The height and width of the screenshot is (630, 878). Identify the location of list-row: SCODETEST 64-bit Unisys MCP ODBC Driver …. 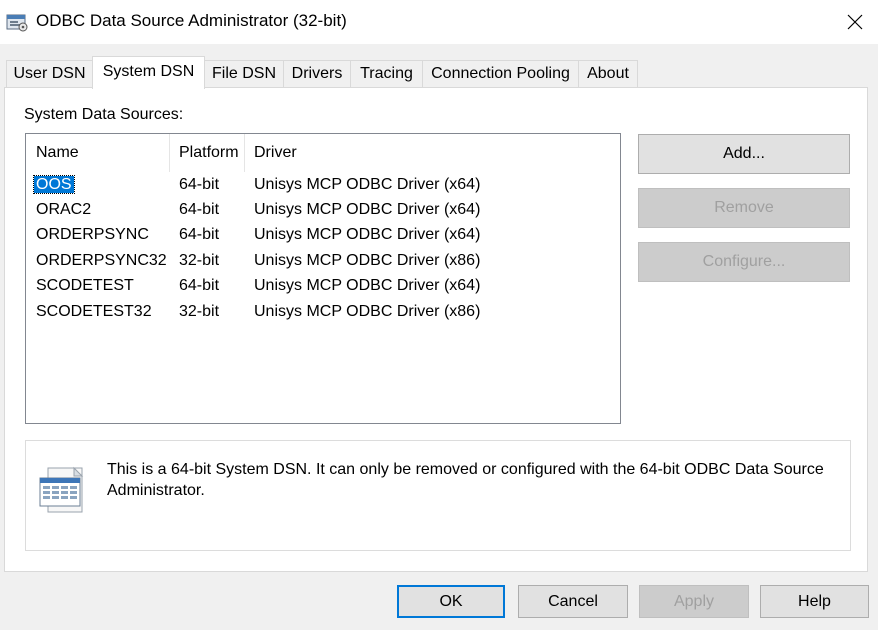
(323, 285).